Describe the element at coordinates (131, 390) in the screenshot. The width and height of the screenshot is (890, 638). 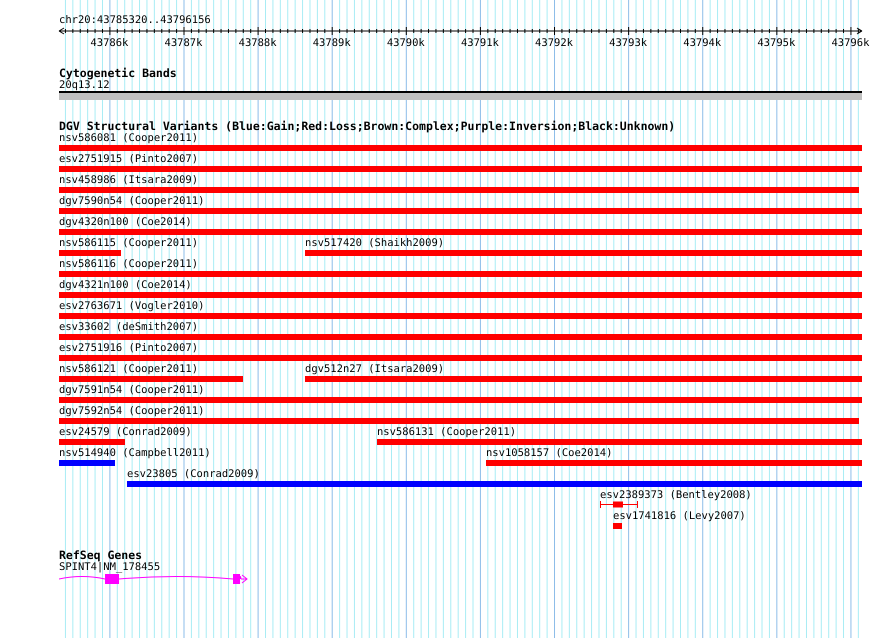
I see `variant-label: dgv7591n54 (Cooper2011)` at that location.